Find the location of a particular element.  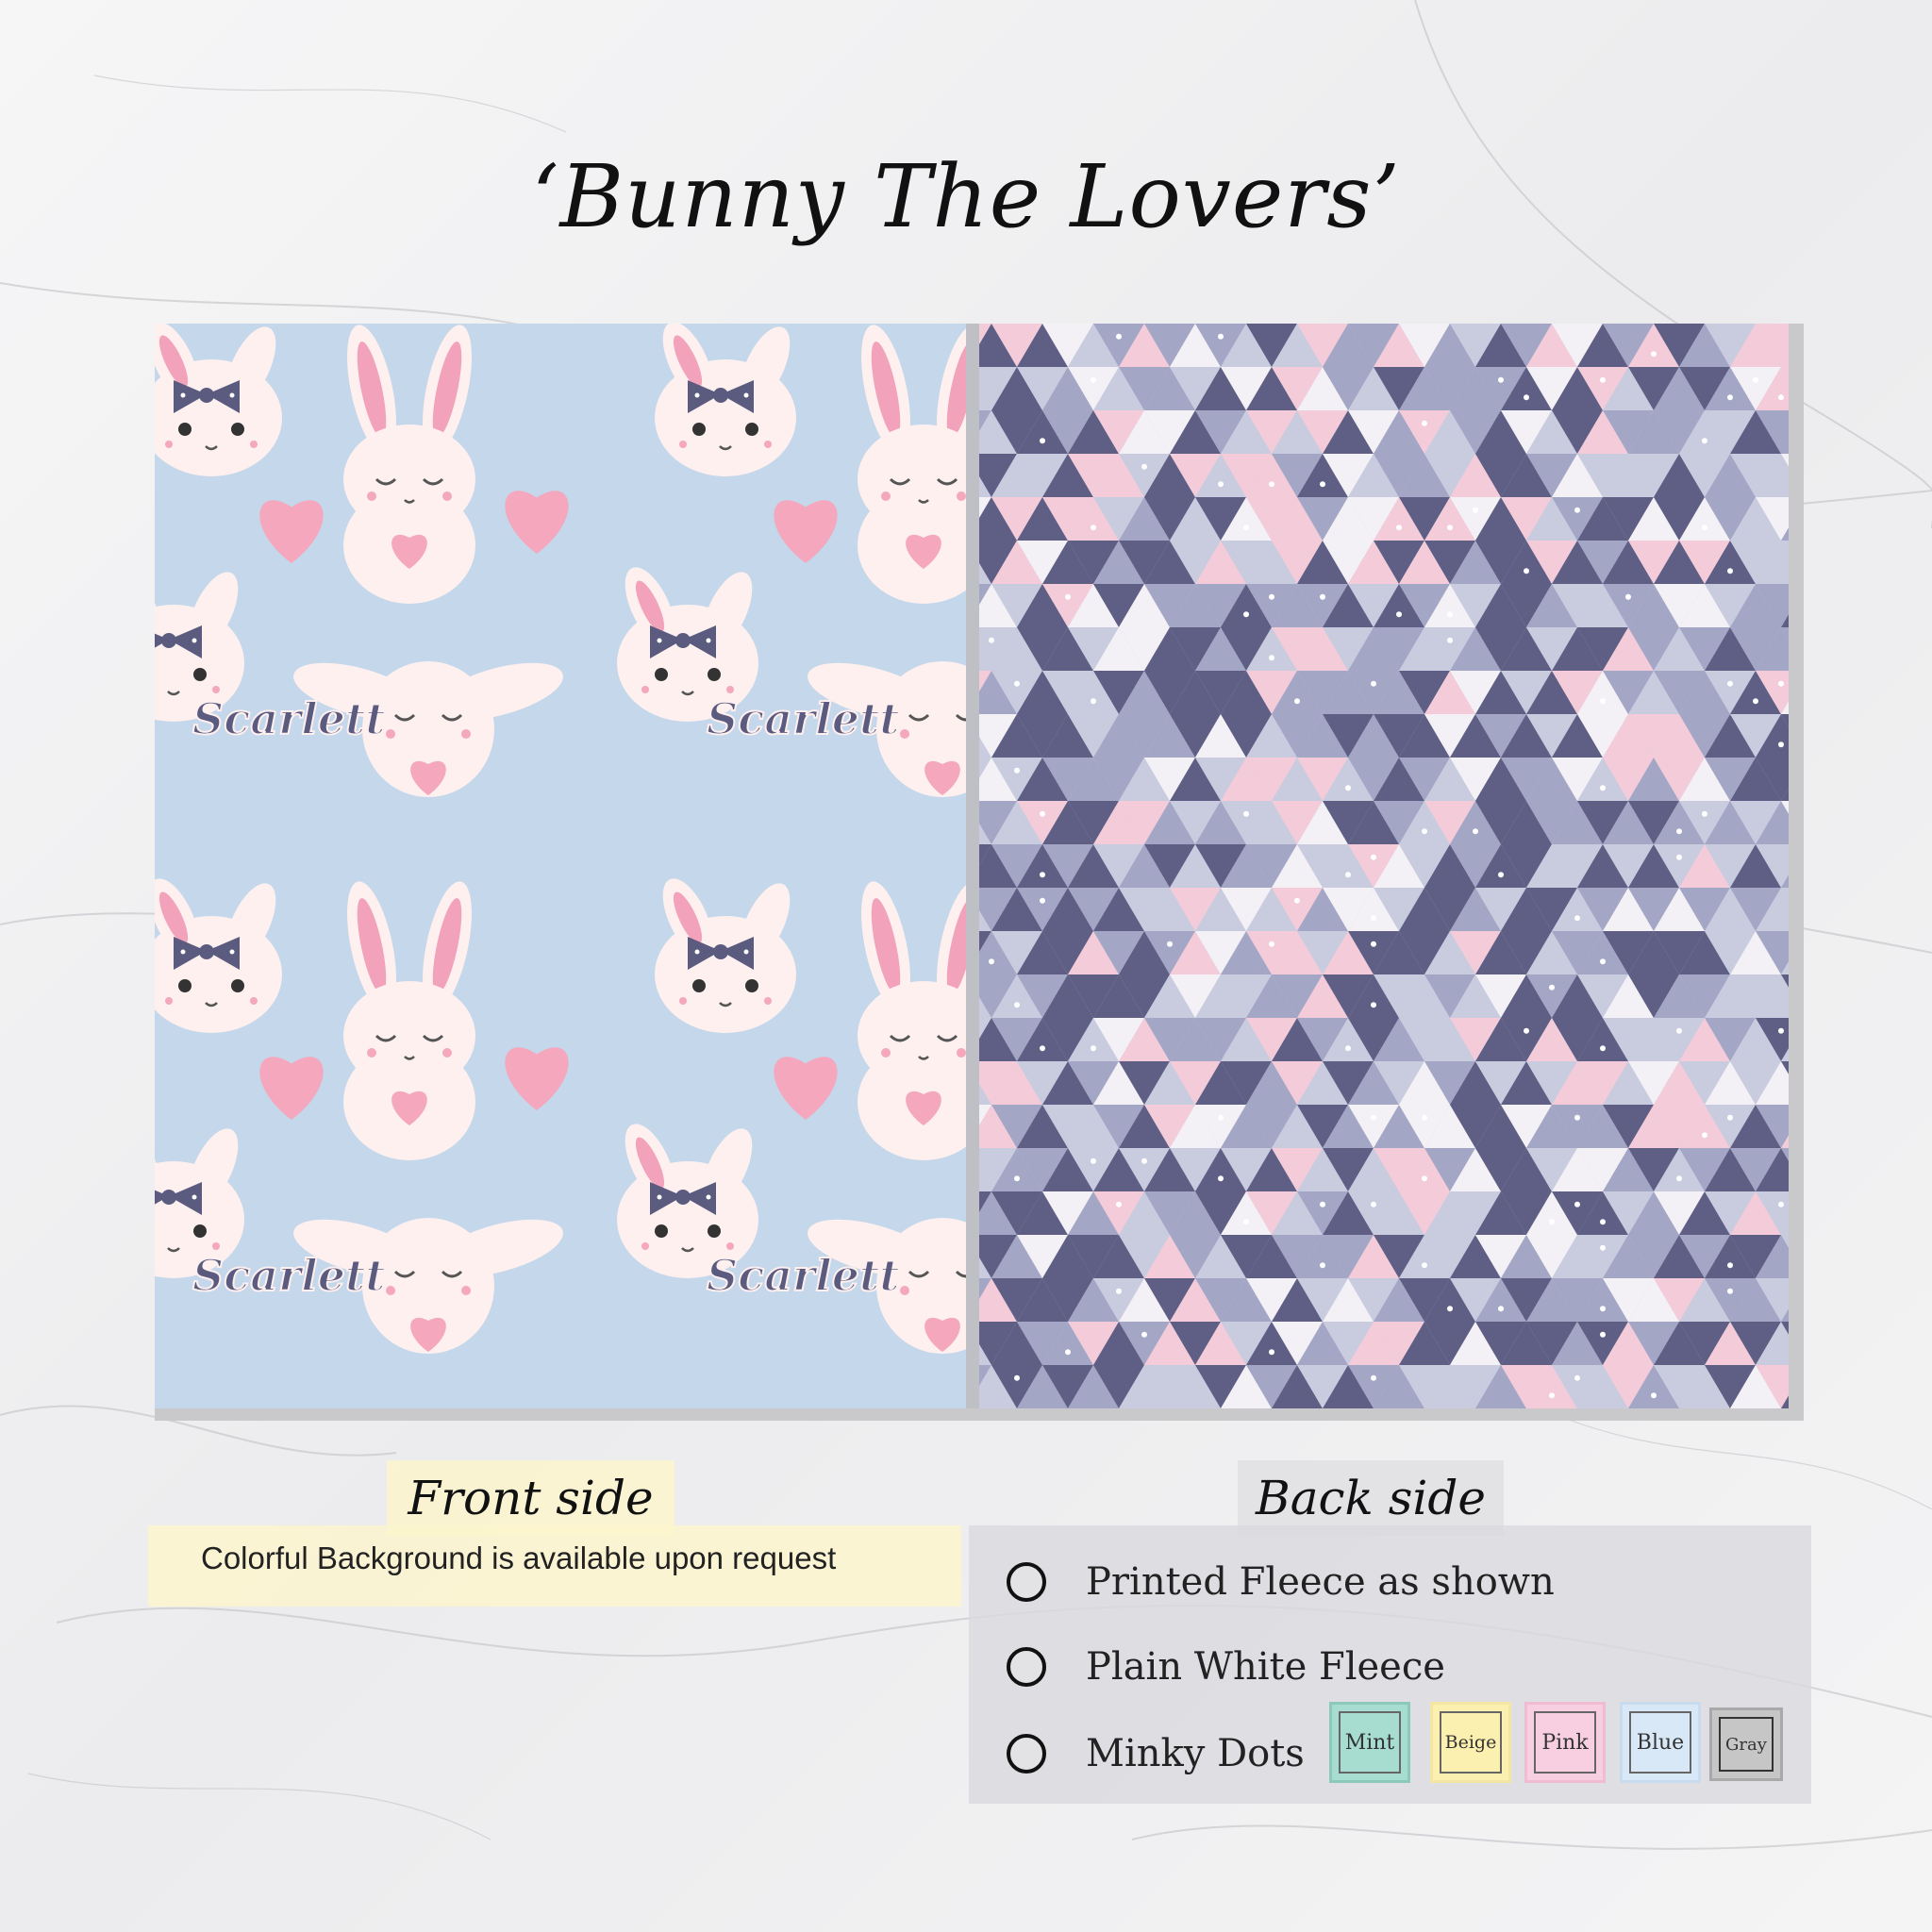

option-minky-dots: Minky Dots is located at coordinates (1156, 1753).